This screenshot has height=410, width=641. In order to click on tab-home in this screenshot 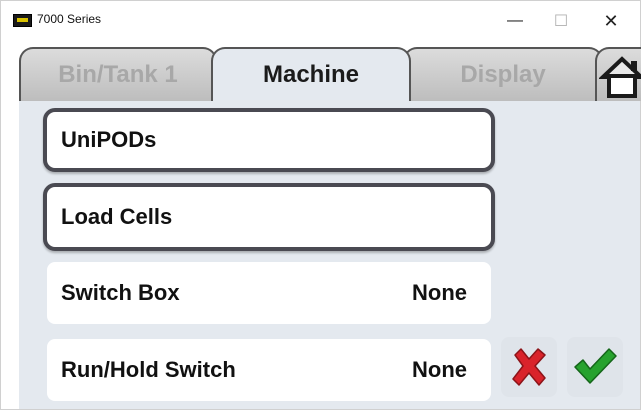, I will do `click(618, 74)`.